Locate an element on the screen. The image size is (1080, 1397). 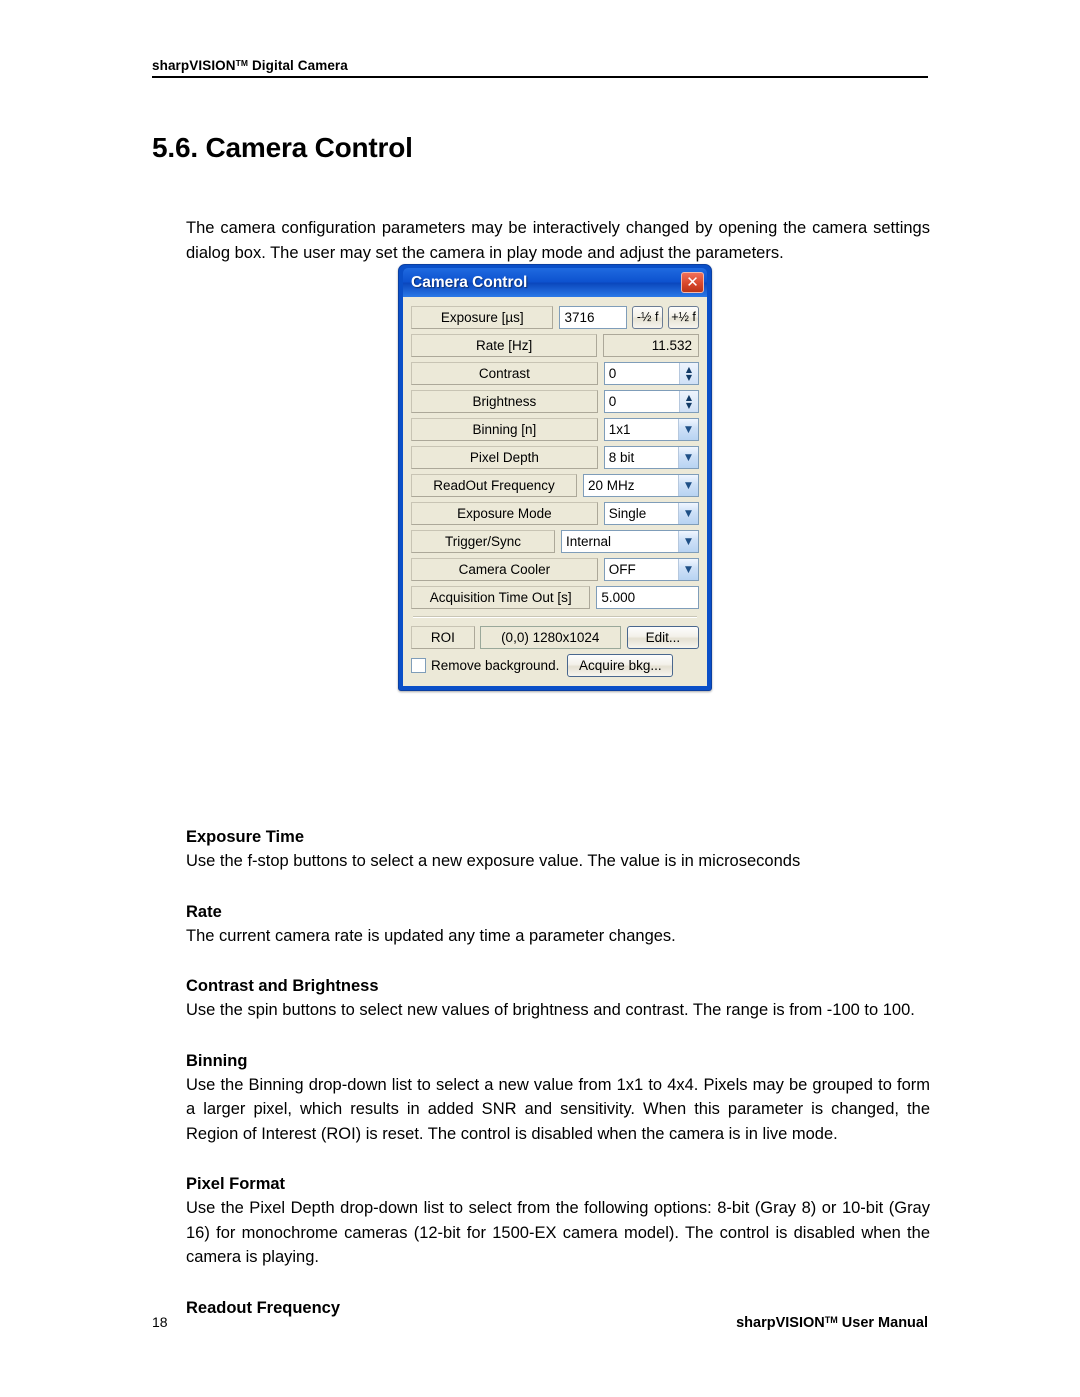
pixel-depth-value: 8 bit is located at coordinates (621, 457).